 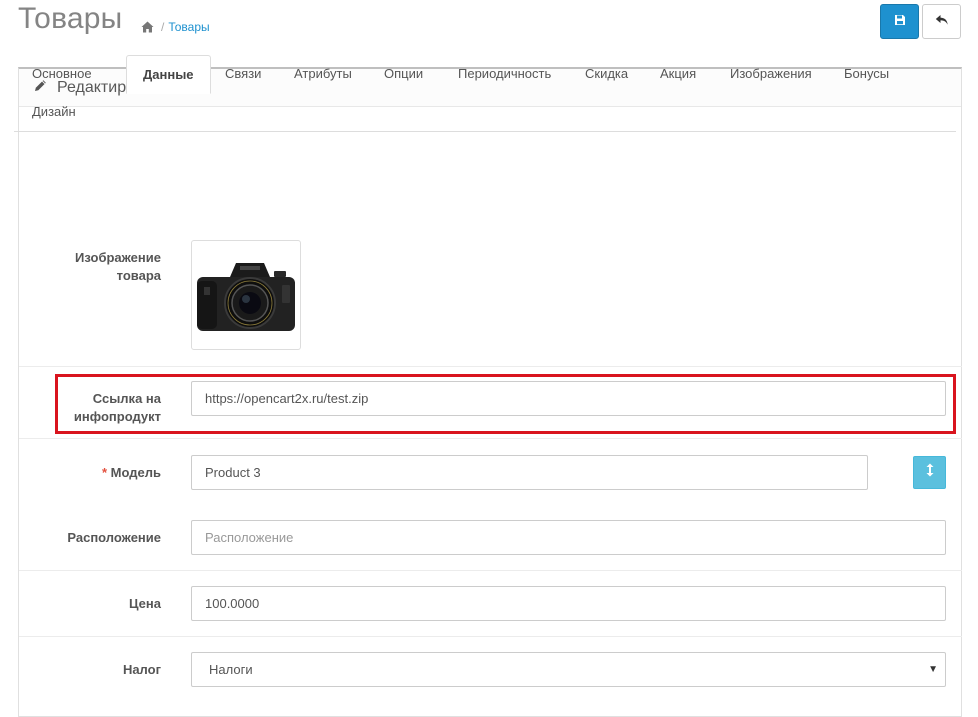 I want to click on tab-design: Дизайн, so click(x=54, y=112).